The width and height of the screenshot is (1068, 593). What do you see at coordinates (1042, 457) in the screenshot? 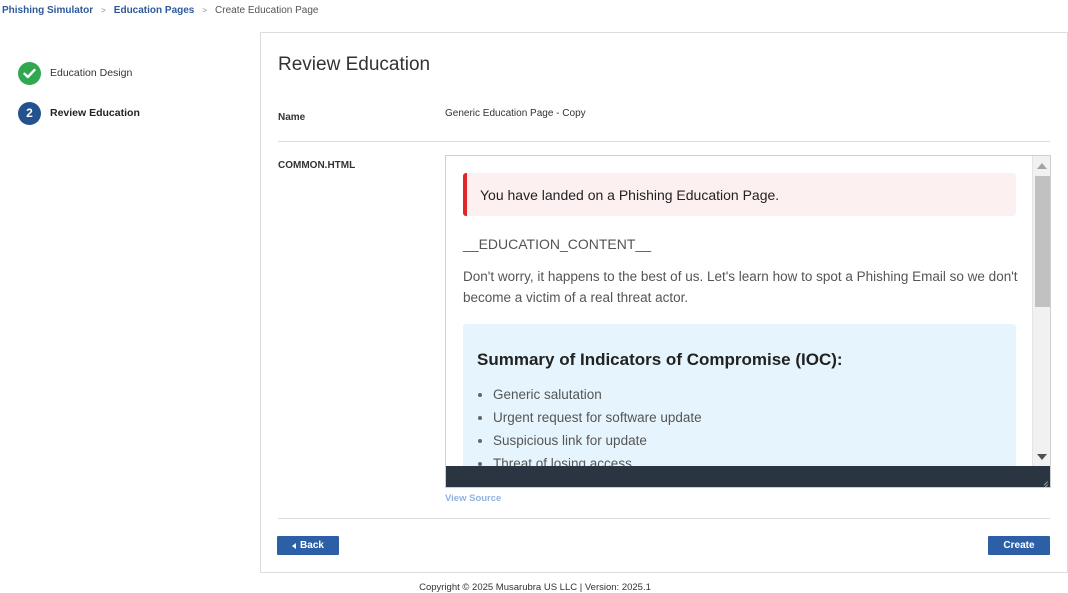
I see `scroll-down-icon` at bounding box center [1042, 457].